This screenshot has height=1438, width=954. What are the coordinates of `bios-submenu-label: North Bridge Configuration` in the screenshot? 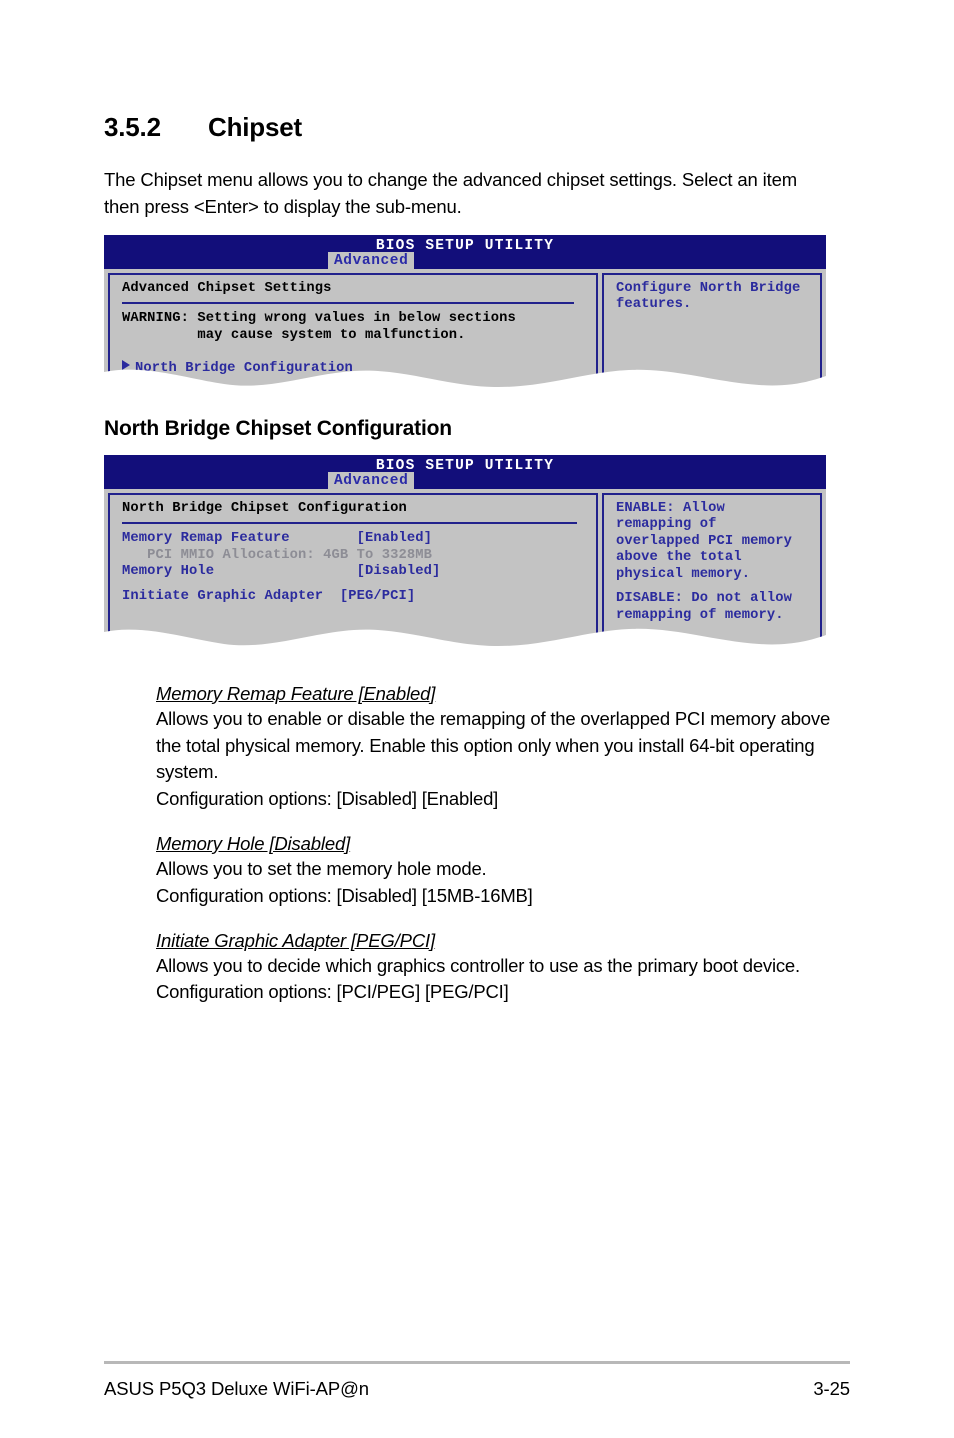 It's located at (244, 369).